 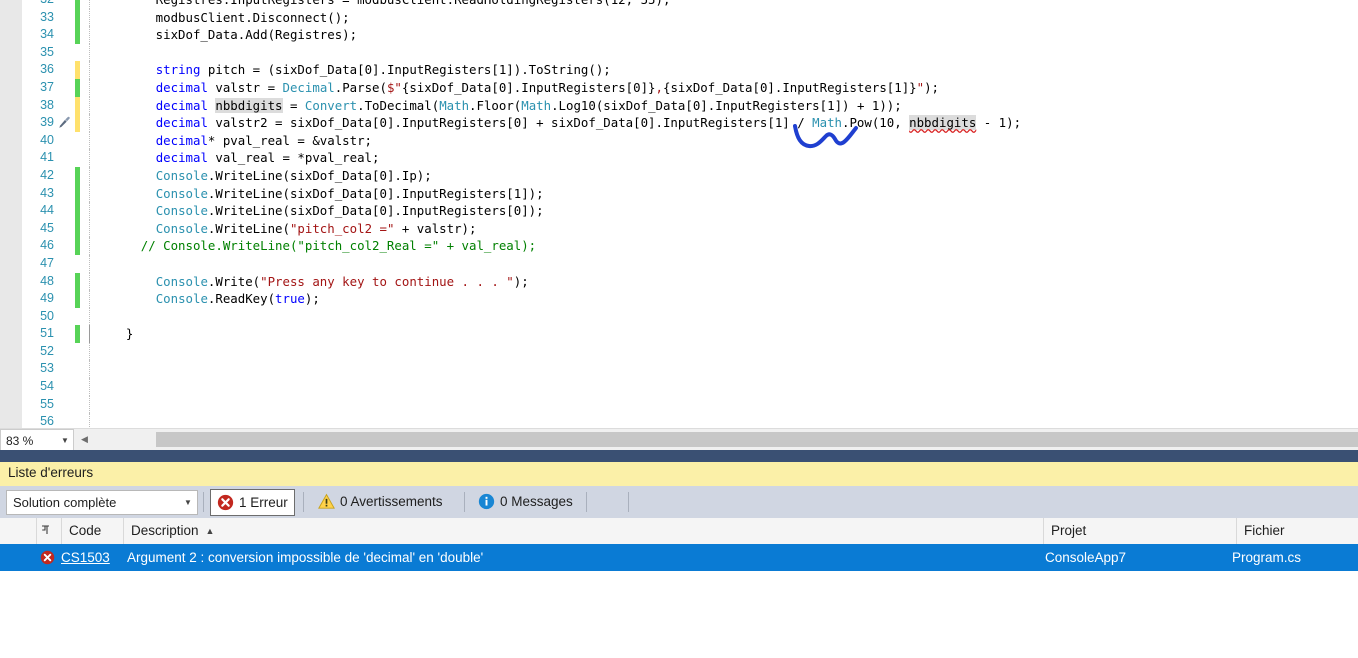 What do you see at coordinates (263, 502) in the screenshot?
I see `errors-filter-label: 1 Erreur` at bounding box center [263, 502].